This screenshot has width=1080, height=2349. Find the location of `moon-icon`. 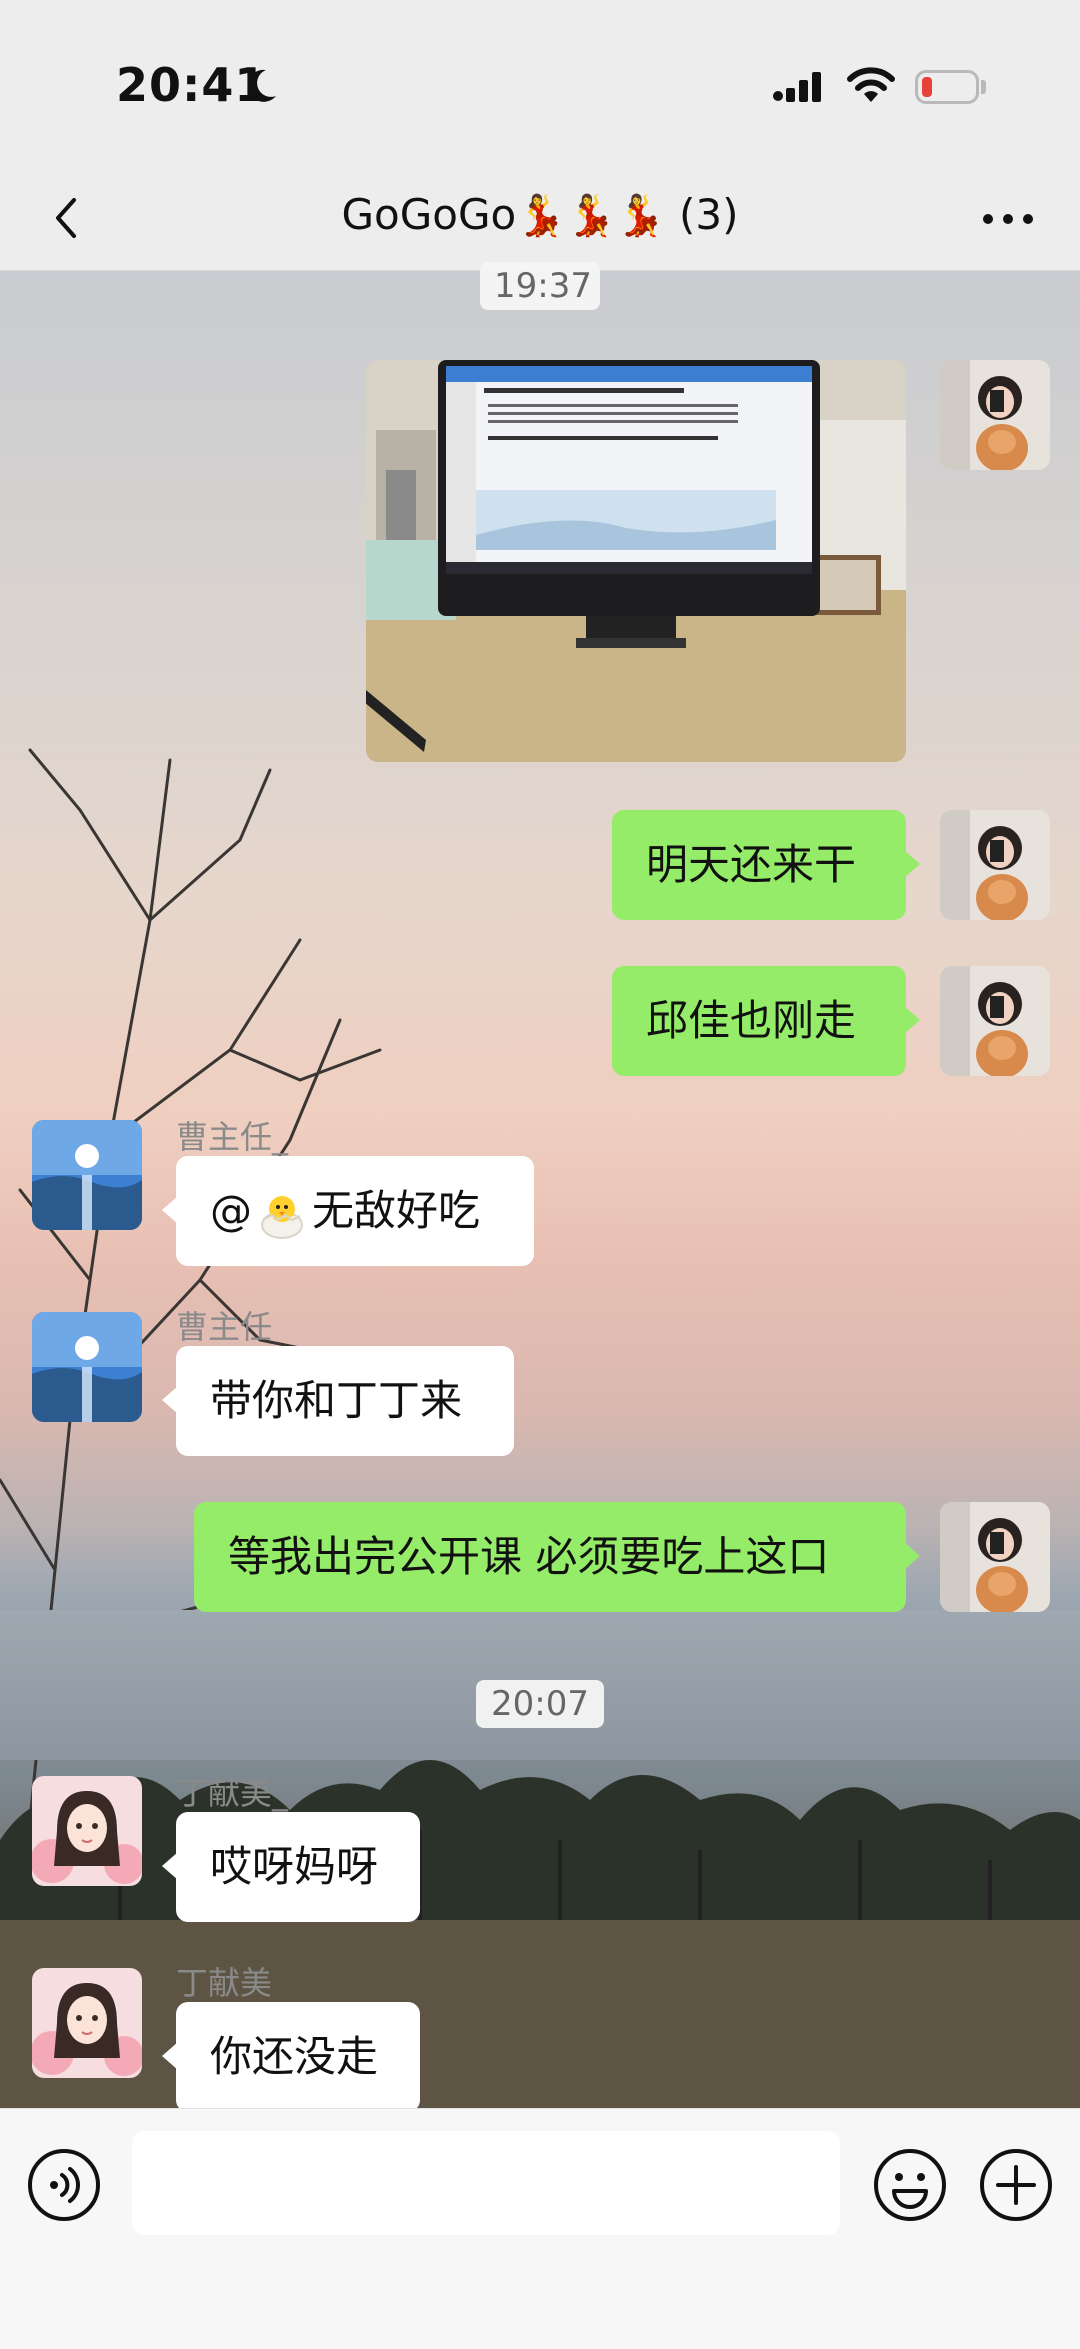

moon-icon is located at coordinates (261, 85).